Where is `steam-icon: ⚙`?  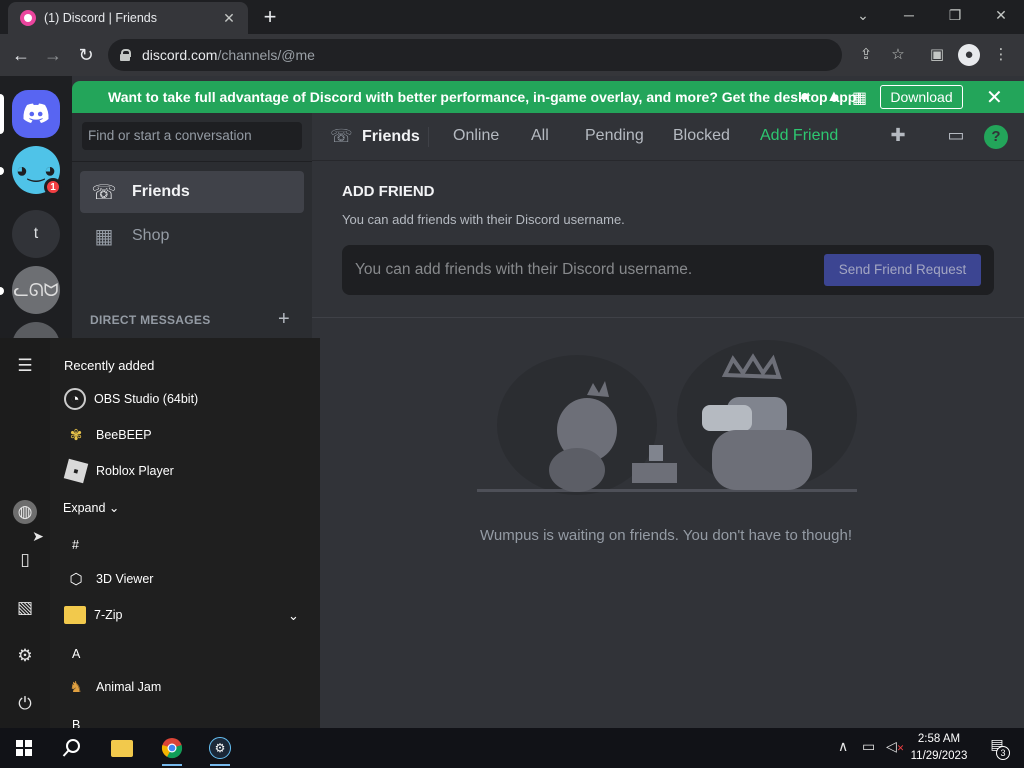 steam-icon: ⚙ is located at coordinates (220, 750).